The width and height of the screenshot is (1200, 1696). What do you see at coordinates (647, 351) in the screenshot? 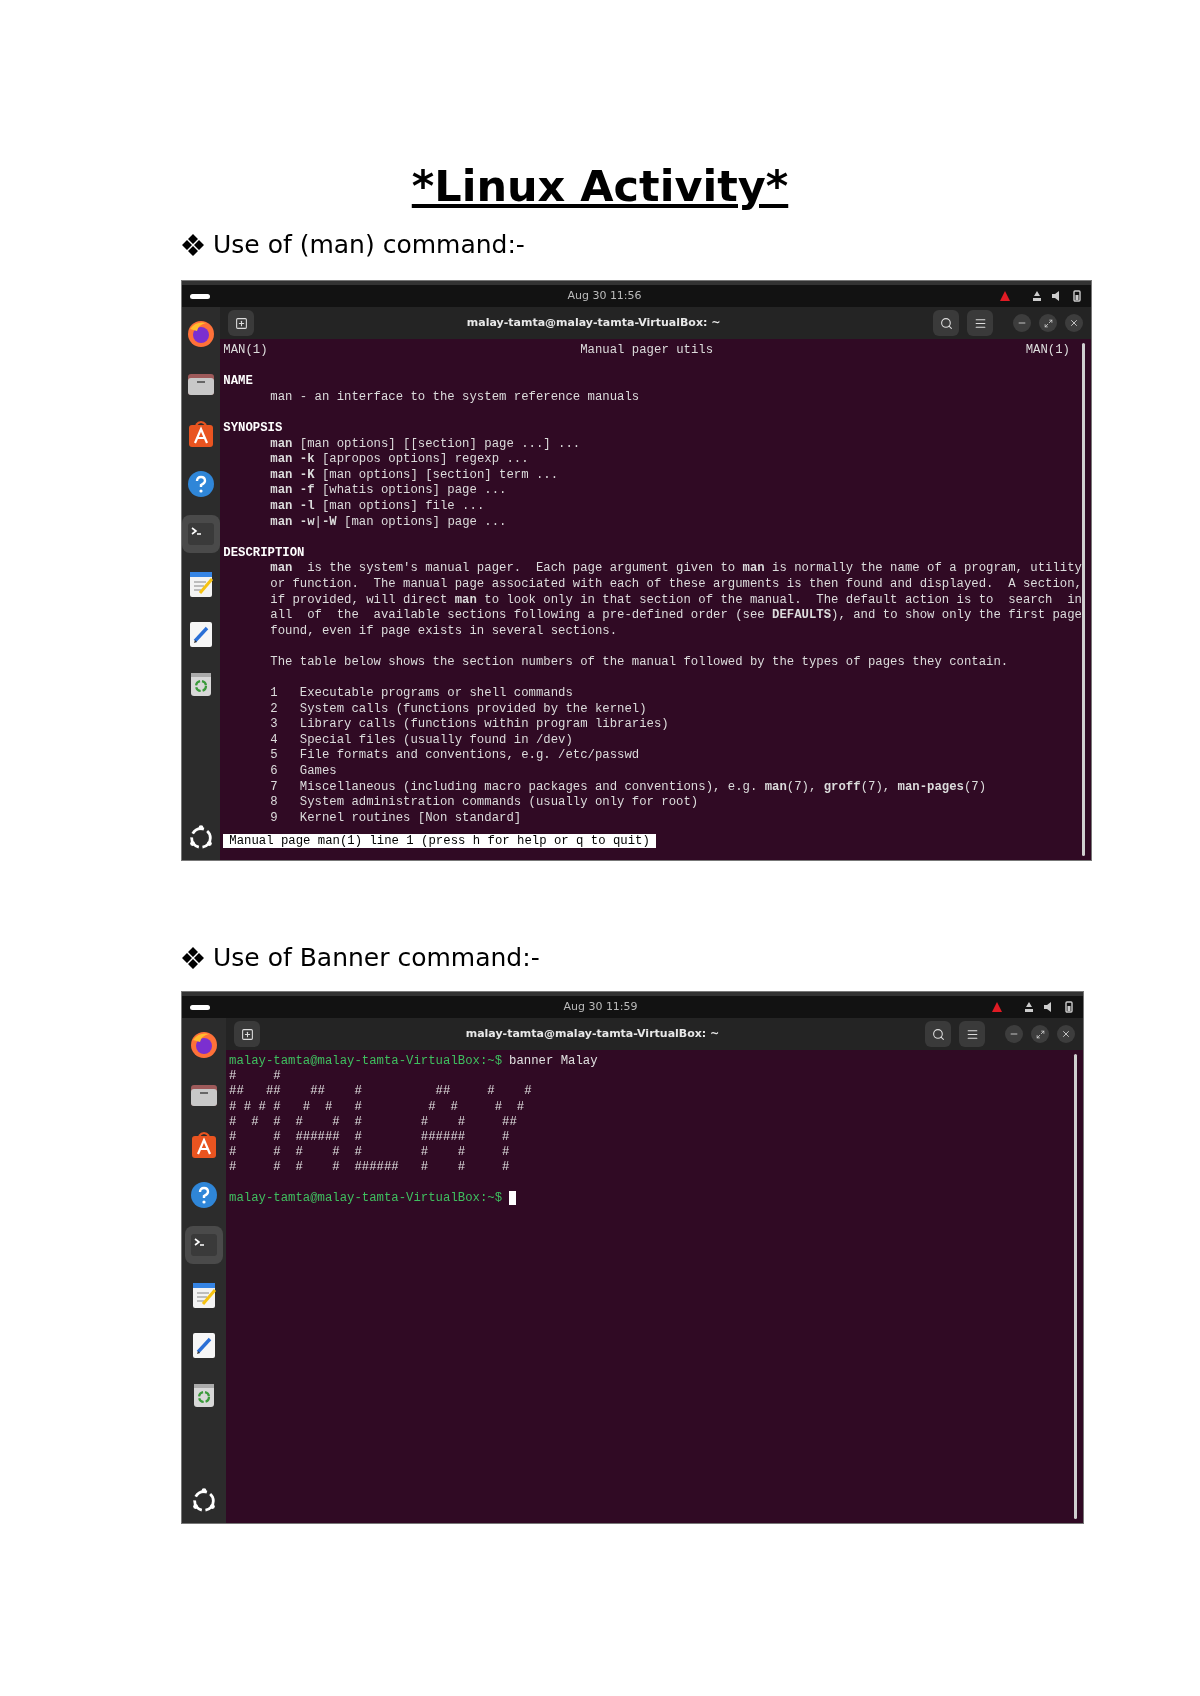
I see `man-header-text: Manual pager utils` at bounding box center [647, 351].